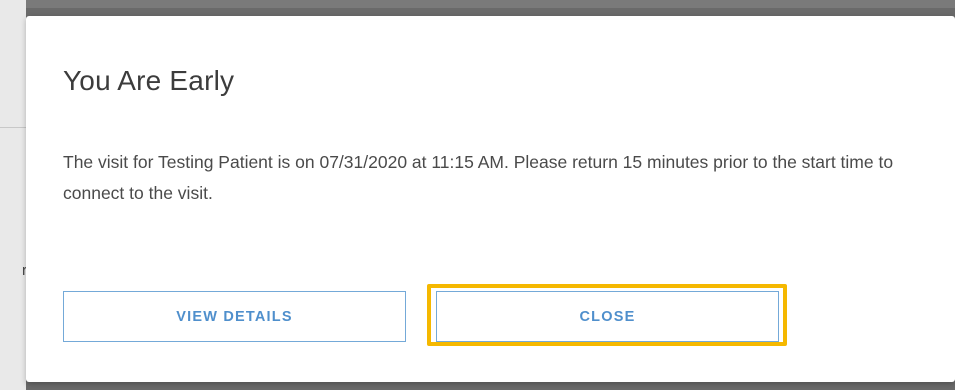 The height and width of the screenshot is (390, 955). Describe the element at coordinates (234, 316) in the screenshot. I see `view-details-button: VIEW DETAILS` at that location.